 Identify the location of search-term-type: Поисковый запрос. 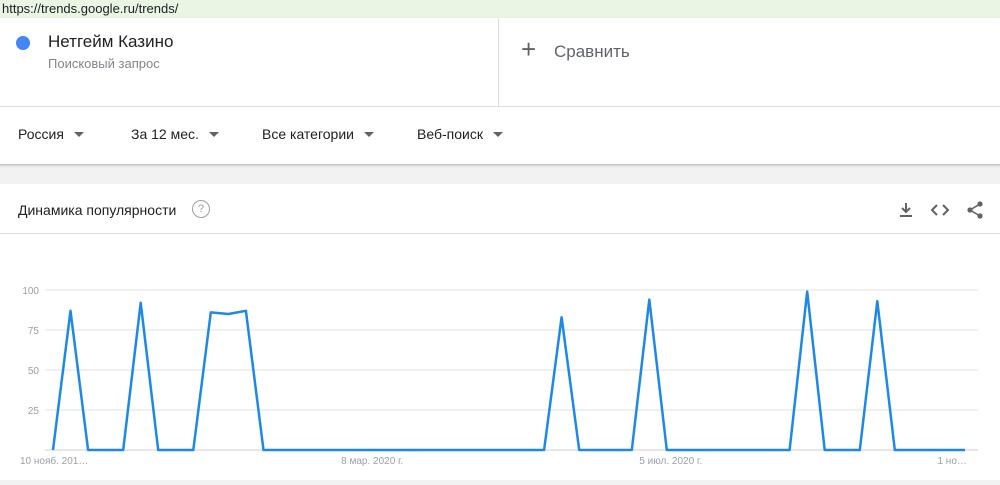
(104, 63).